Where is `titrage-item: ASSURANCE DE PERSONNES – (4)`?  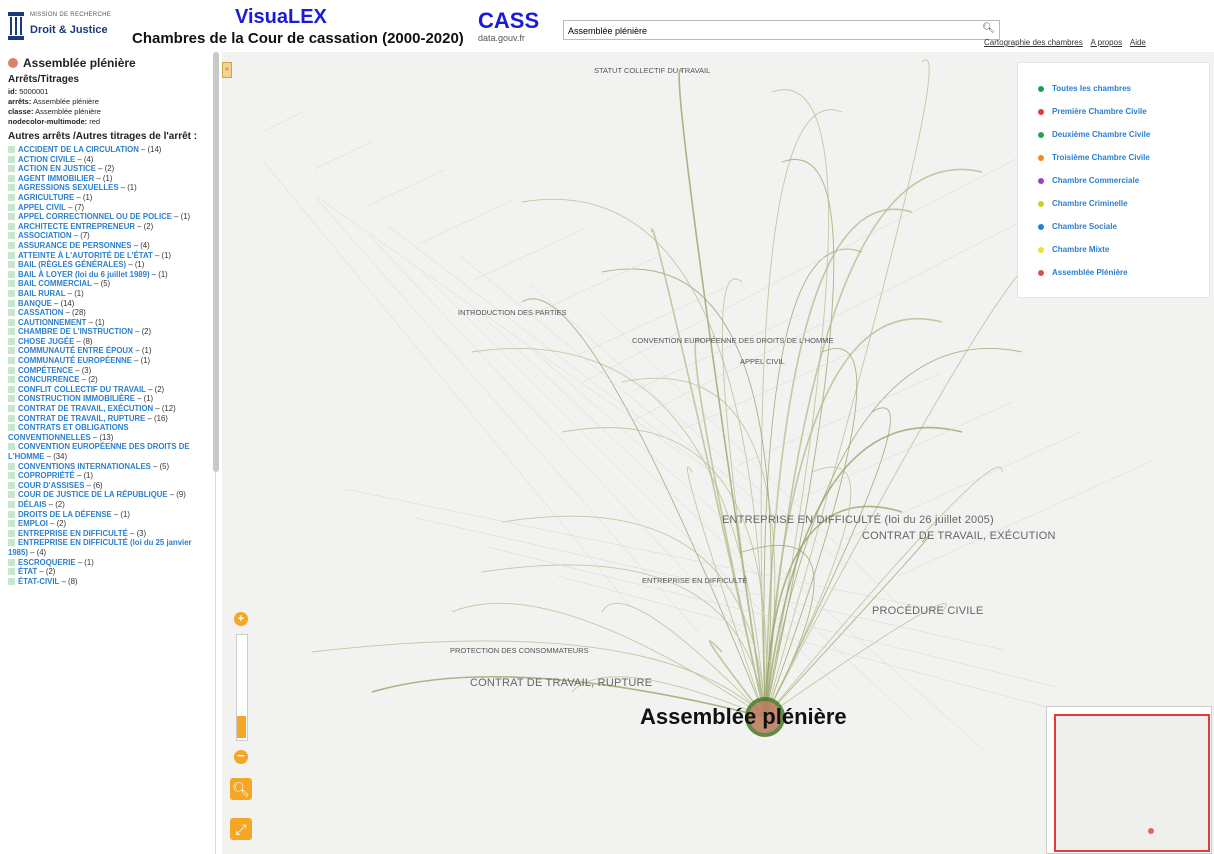 titrage-item: ASSURANCE DE PERSONNES – (4) is located at coordinates (108, 246).